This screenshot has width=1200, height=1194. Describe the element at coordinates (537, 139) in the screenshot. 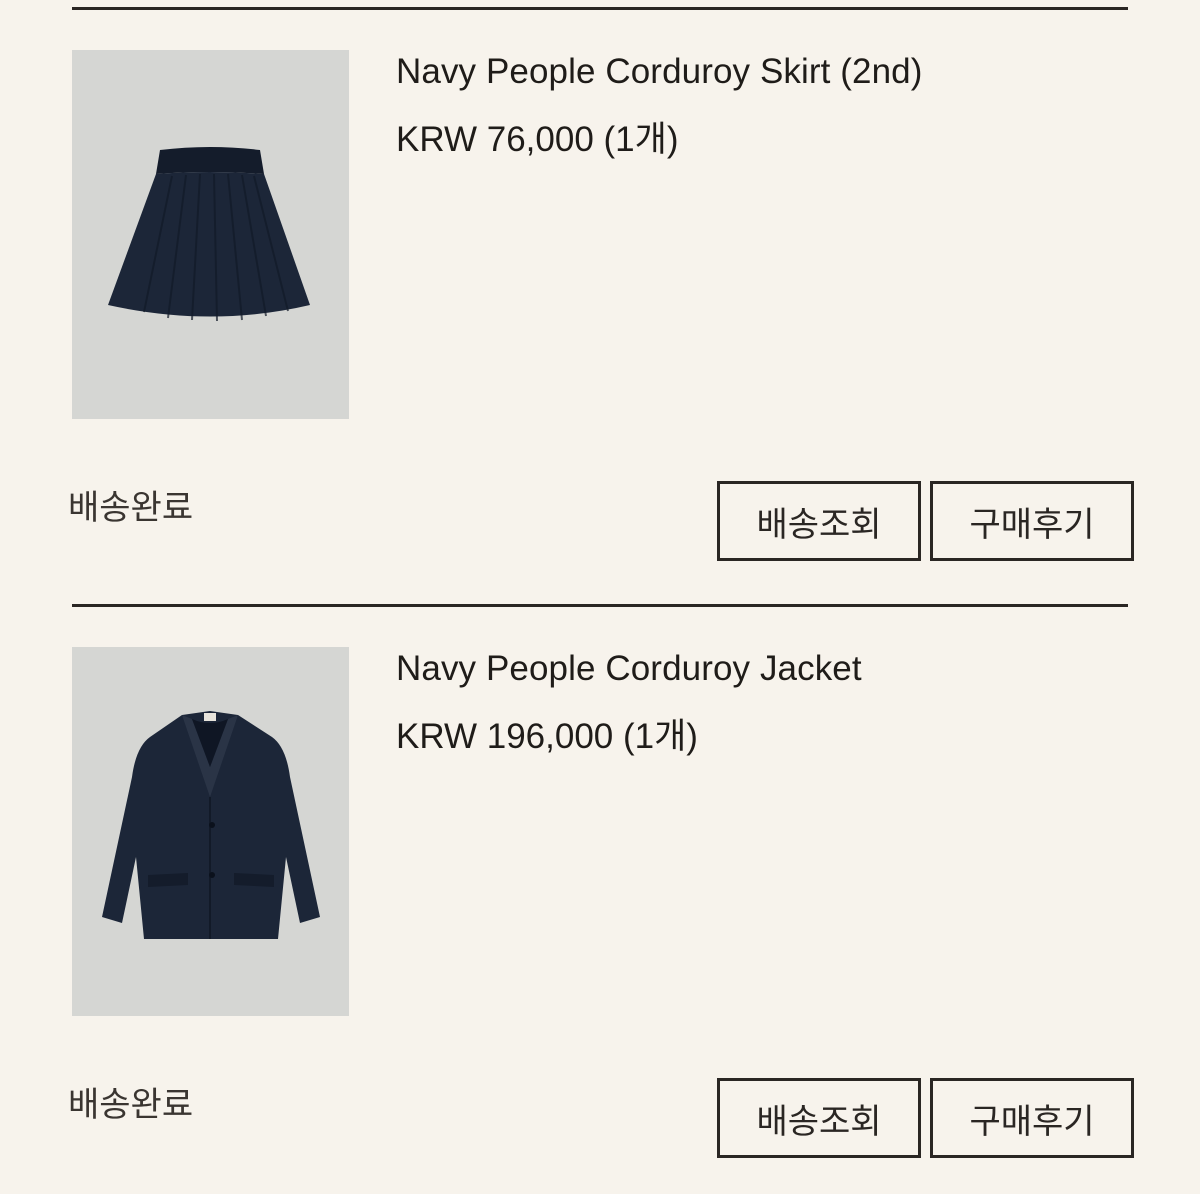

I see `product-price: KRW 76,000 (1개)` at that location.